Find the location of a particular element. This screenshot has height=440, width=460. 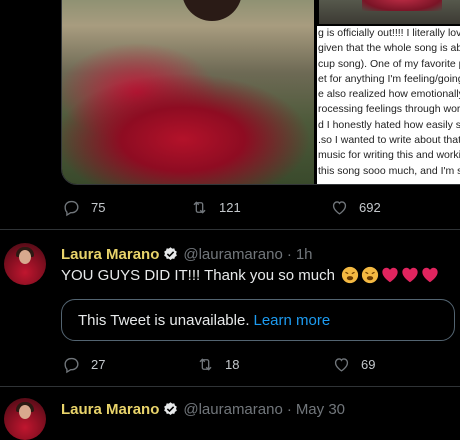

learn-more-link: Learn more is located at coordinates (291, 320).